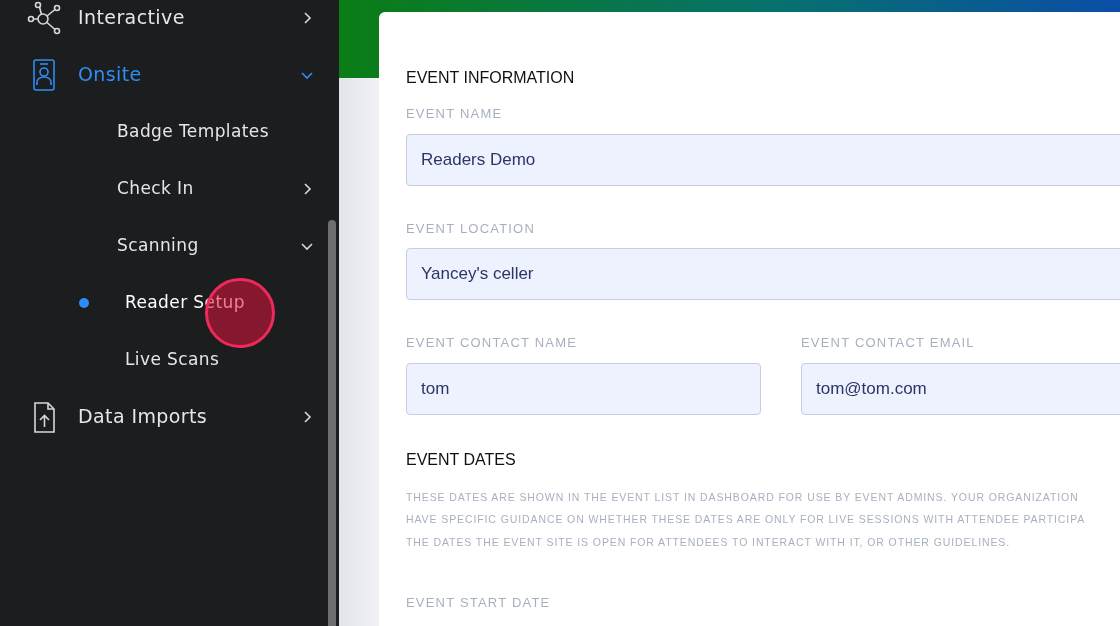  Describe the element at coordinates (84, 302) in the screenshot. I see `active-dot` at that location.